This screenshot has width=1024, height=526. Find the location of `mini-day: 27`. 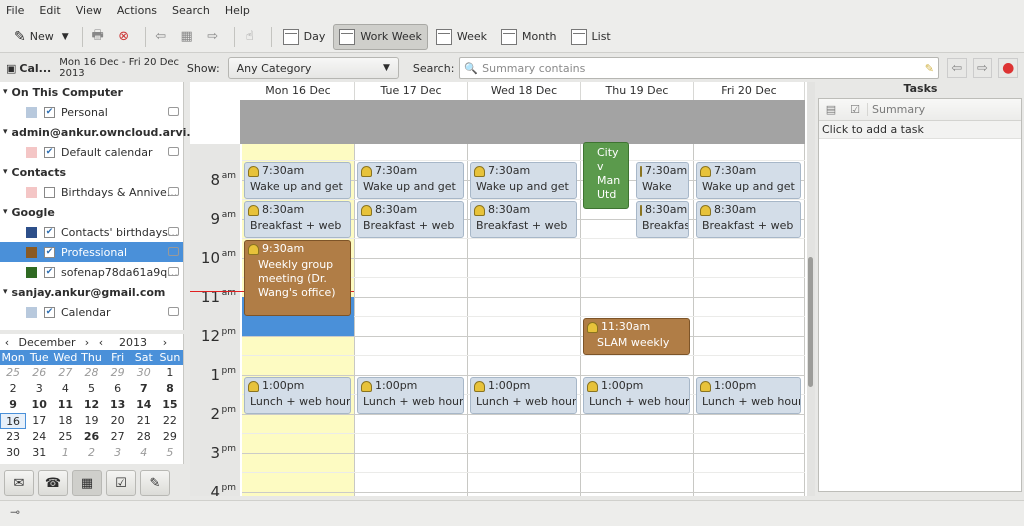

mini-day: 27 is located at coordinates (65, 373).